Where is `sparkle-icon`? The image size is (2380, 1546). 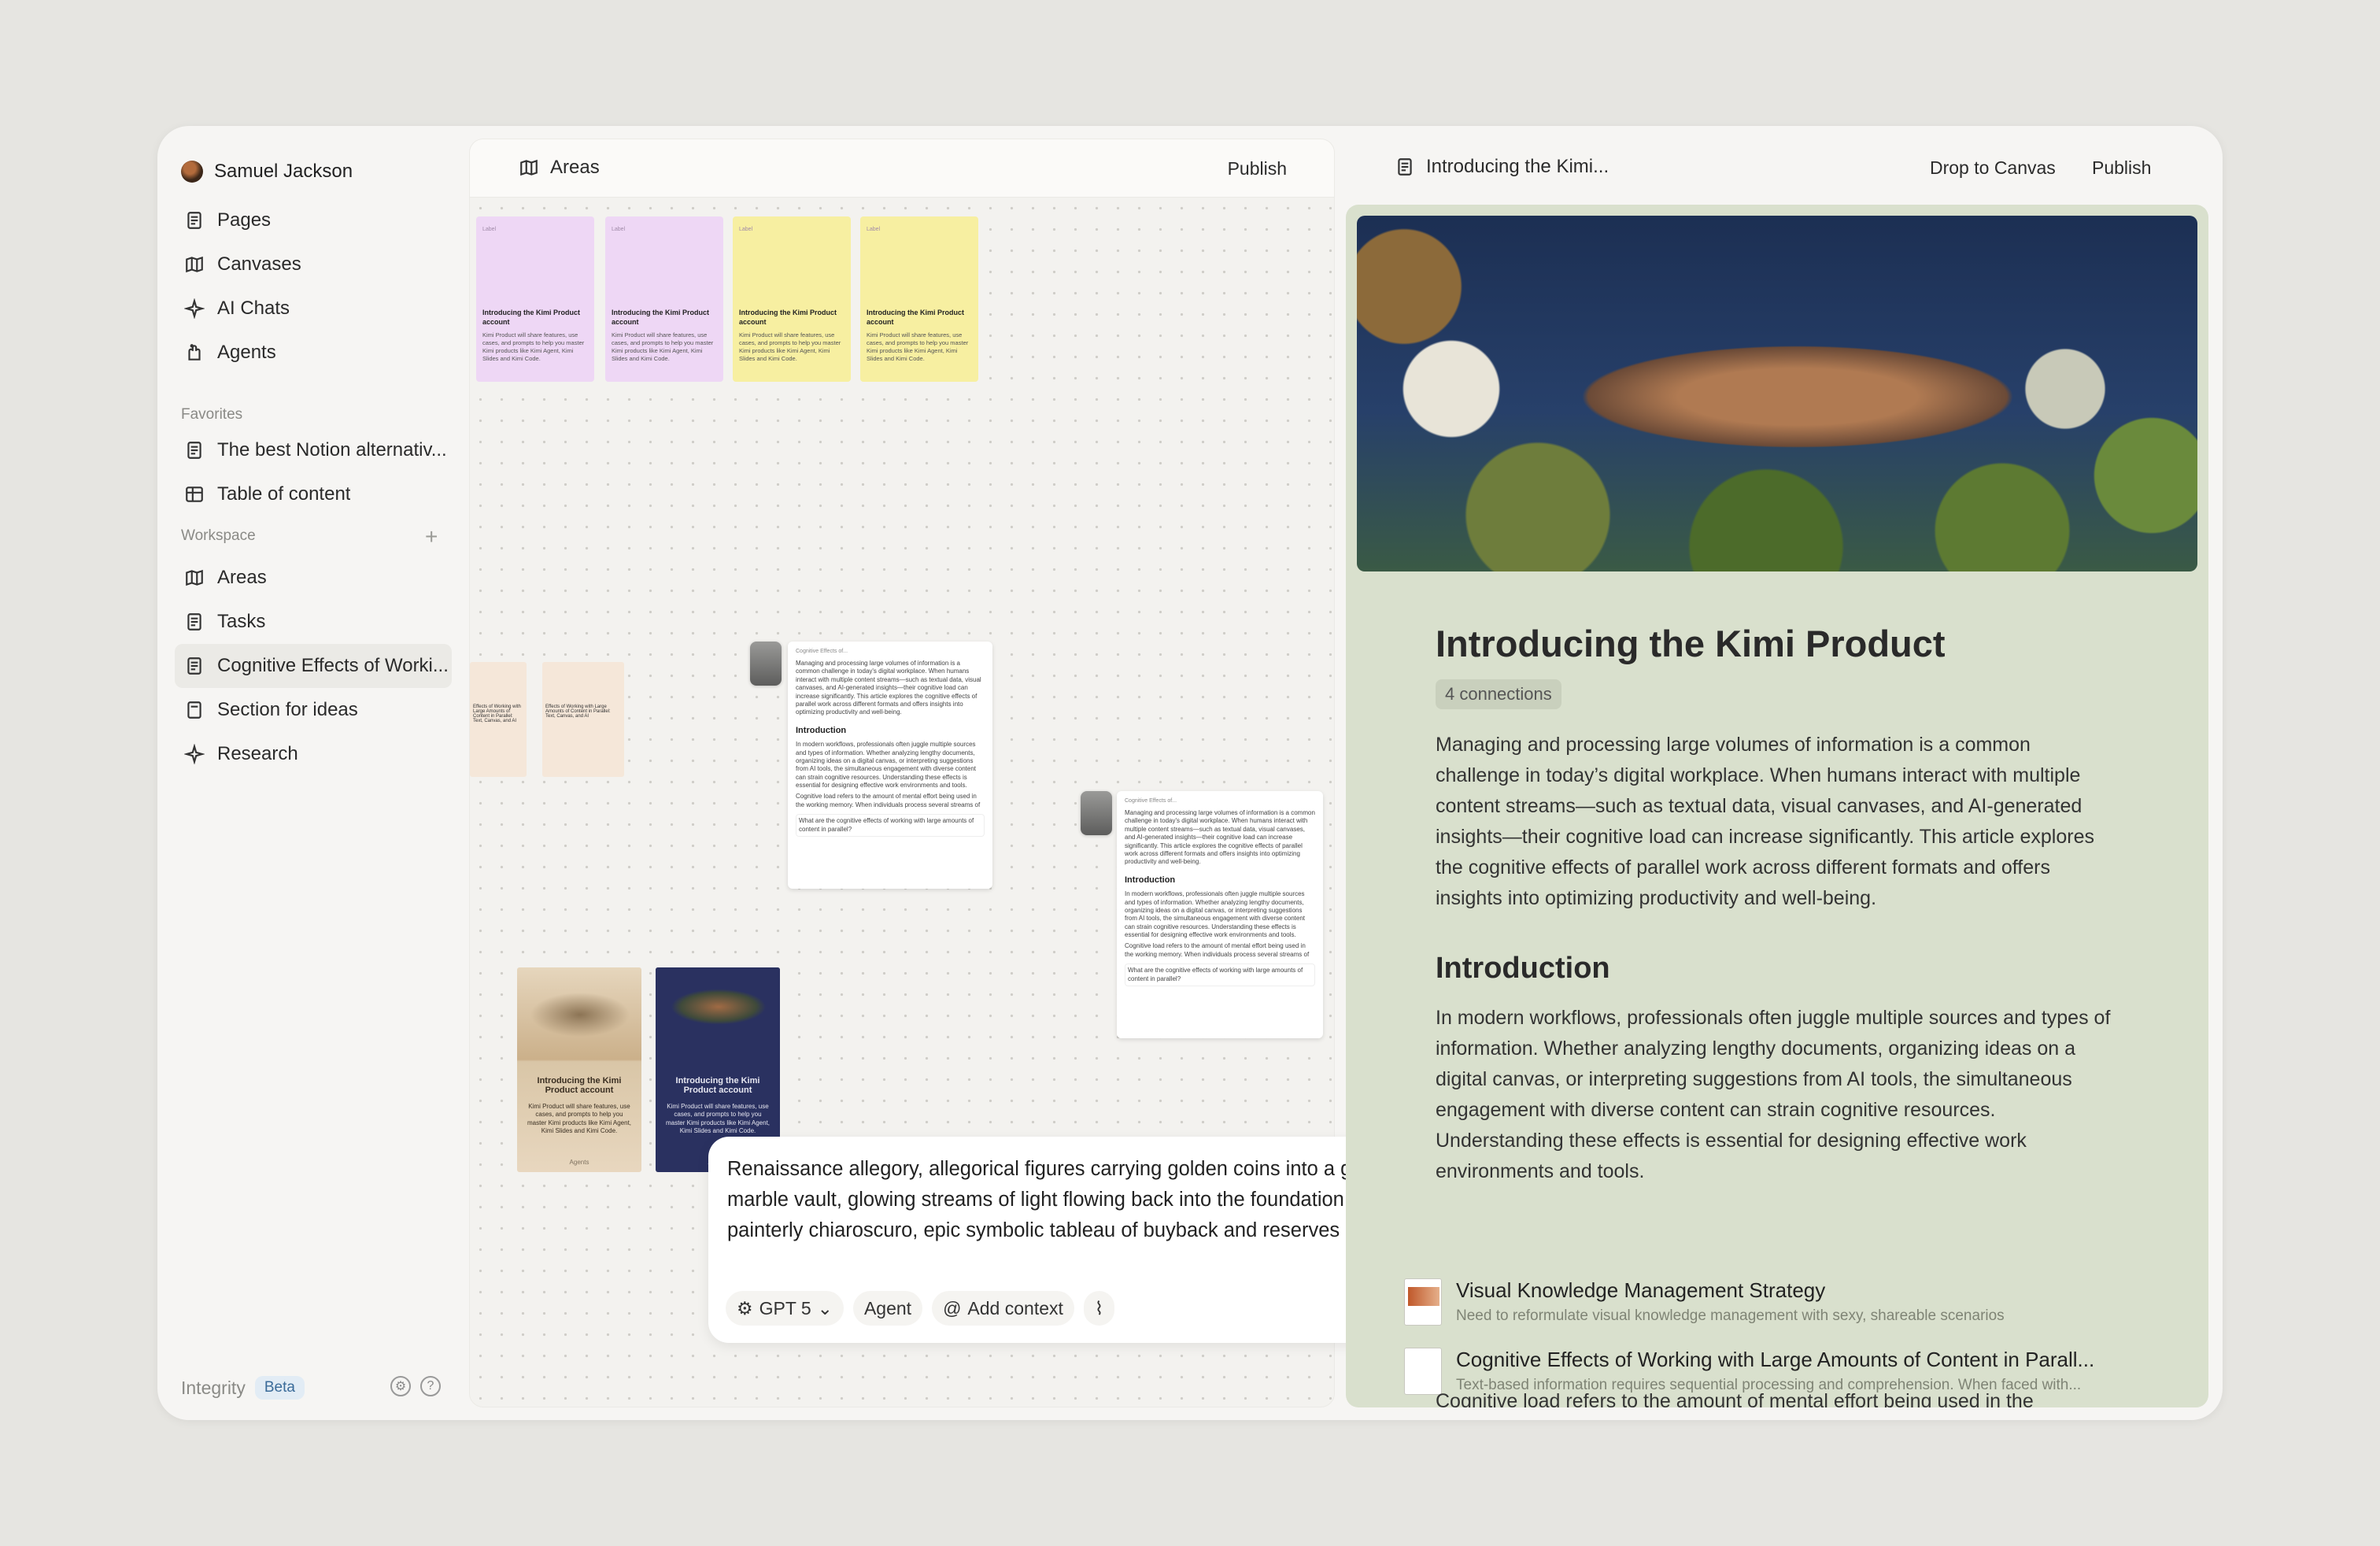 sparkle-icon is located at coordinates (194, 754).